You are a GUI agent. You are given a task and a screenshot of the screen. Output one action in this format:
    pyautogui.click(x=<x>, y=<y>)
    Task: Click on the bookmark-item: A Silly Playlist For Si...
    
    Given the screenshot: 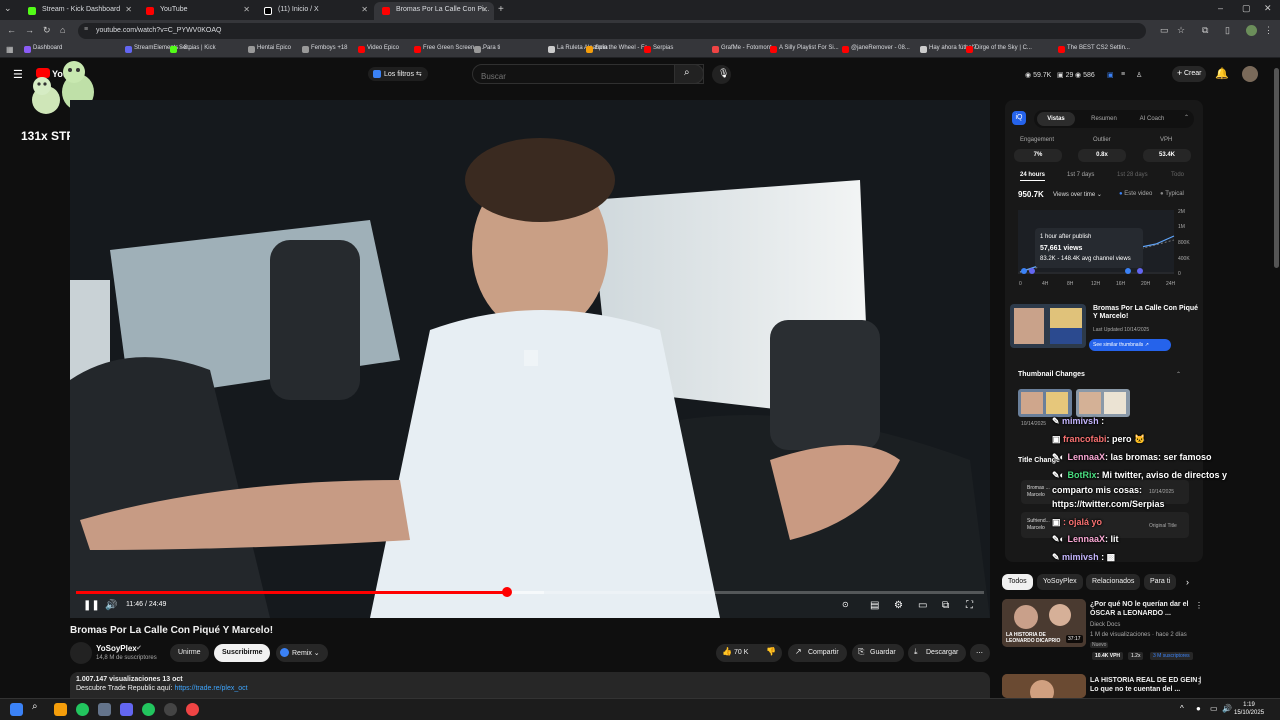 What is the action you would take?
    pyautogui.click(x=804, y=49)
    